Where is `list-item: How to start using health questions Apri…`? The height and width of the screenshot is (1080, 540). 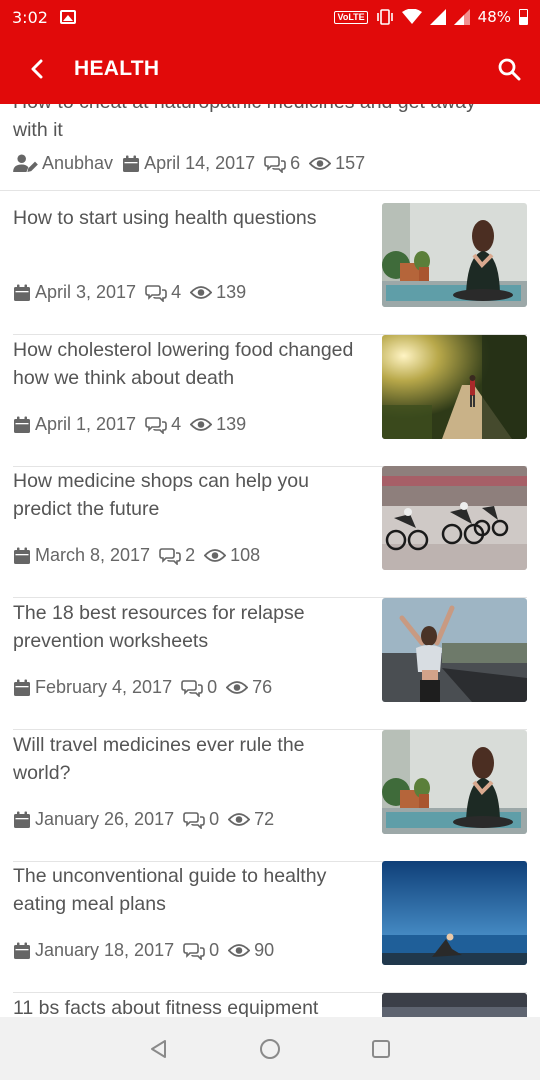
list-item: How to start using health questions Apri… is located at coordinates (270, 269).